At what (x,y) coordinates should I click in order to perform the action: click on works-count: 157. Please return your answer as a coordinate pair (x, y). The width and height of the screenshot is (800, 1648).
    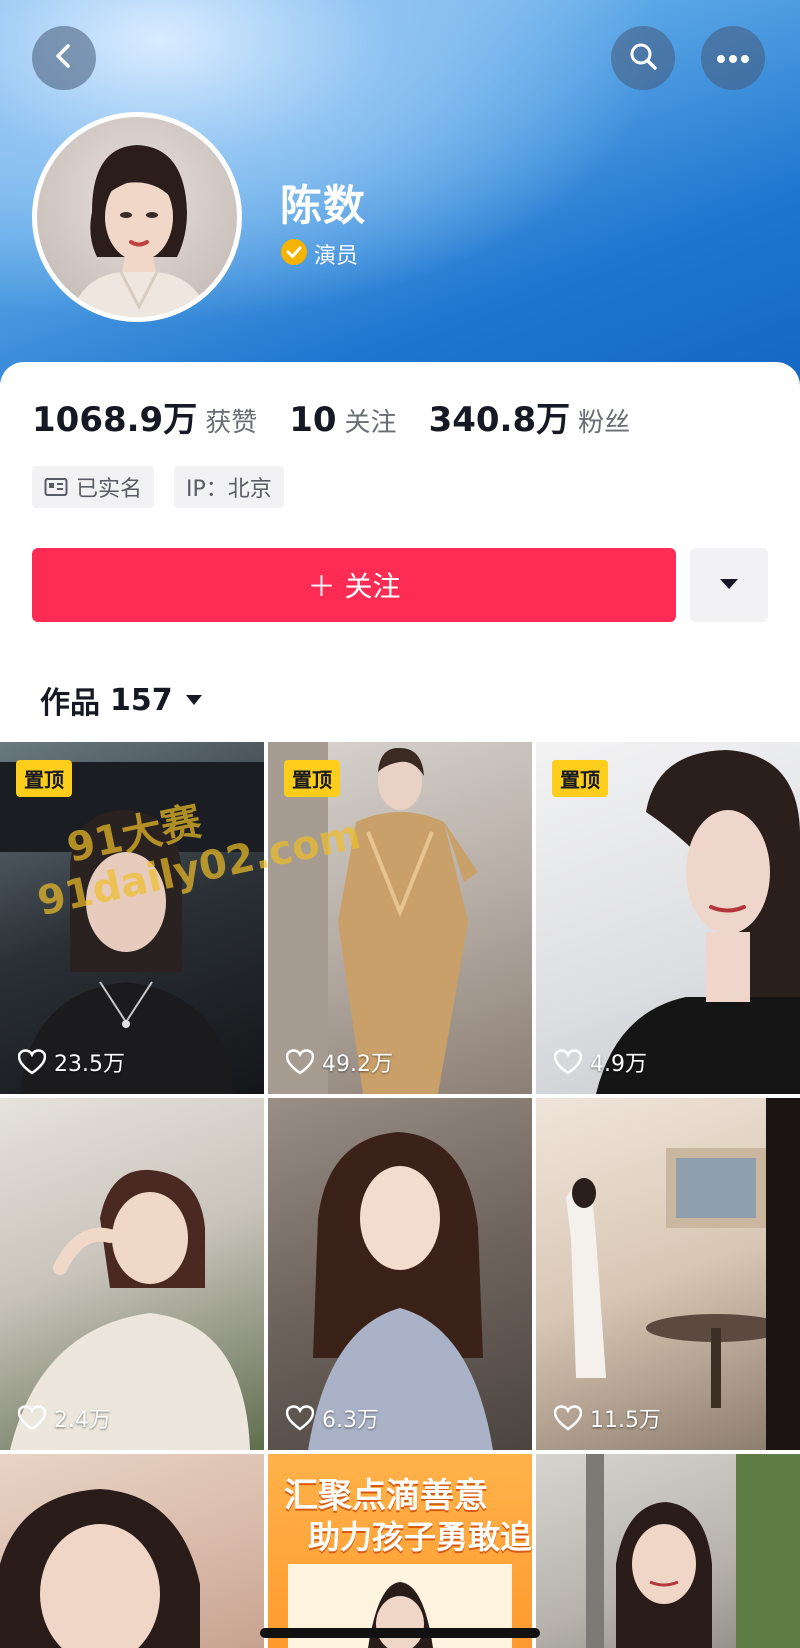
    Looking at the image, I should click on (141, 700).